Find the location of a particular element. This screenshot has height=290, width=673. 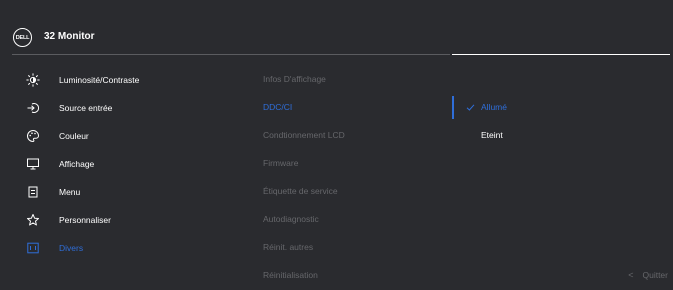

dell-logo: DELL is located at coordinates (22, 37).